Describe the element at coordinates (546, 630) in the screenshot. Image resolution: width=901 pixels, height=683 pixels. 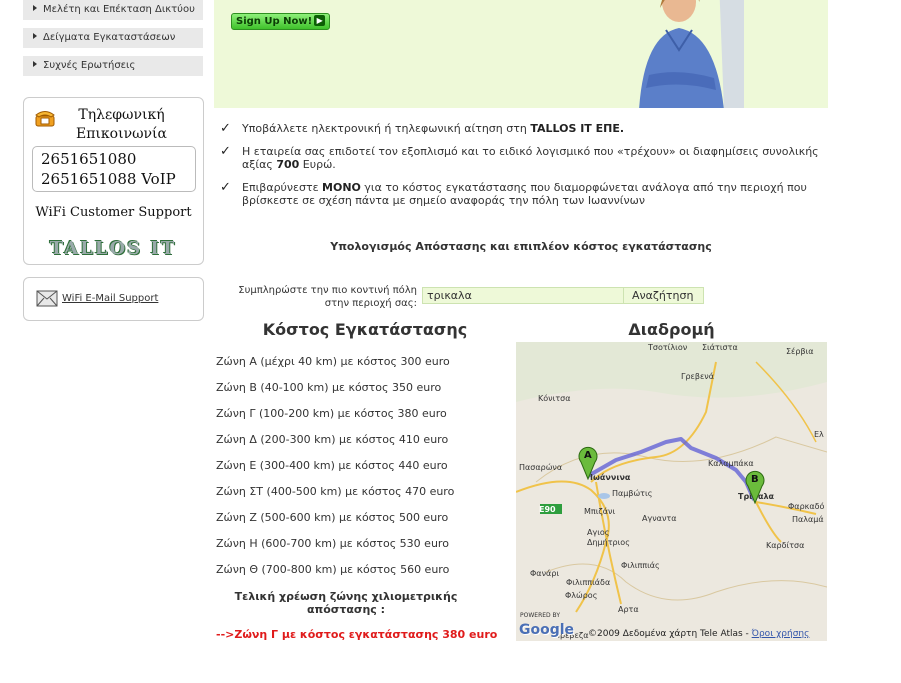
I see `google-logo: Google` at that location.